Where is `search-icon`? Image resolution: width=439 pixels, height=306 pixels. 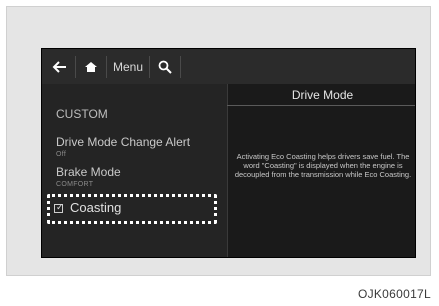
search-icon is located at coordinates (165, 67).